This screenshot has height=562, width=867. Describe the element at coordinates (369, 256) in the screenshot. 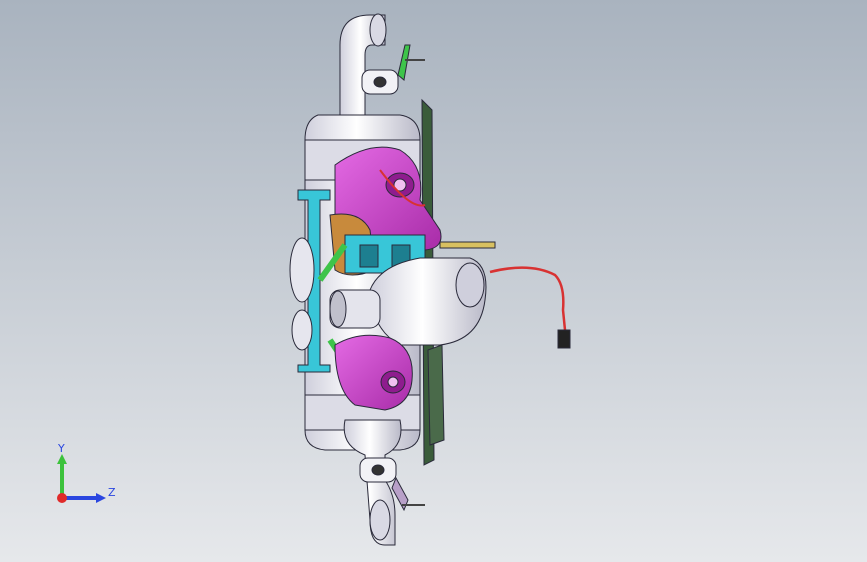

I see `cyan-clamp-block-inner` at that location.